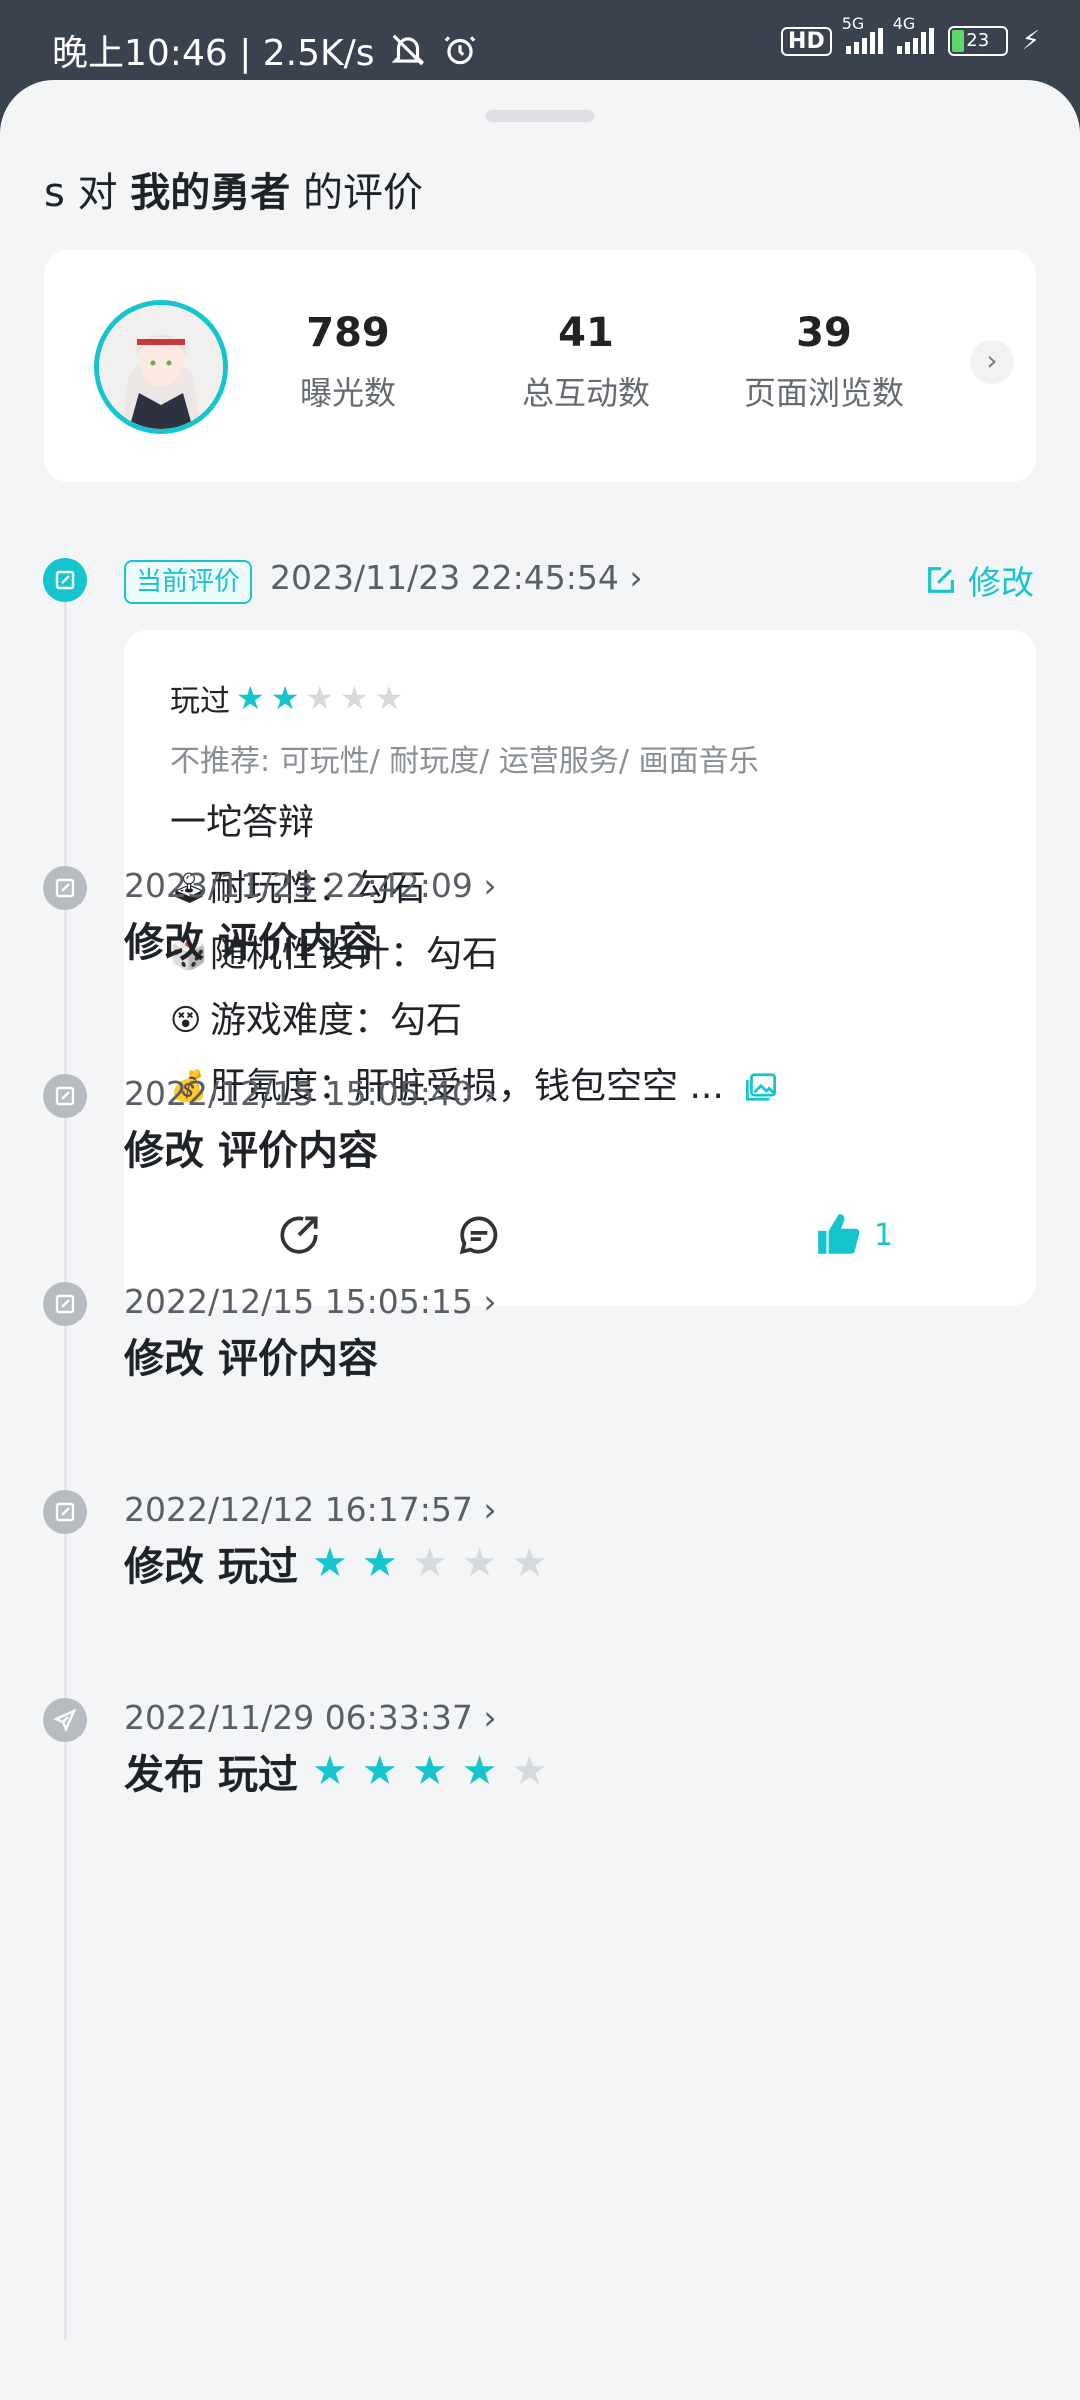  I want to click on status-left: 晚上10:46 | 2.5K/s, so click(265, 50).